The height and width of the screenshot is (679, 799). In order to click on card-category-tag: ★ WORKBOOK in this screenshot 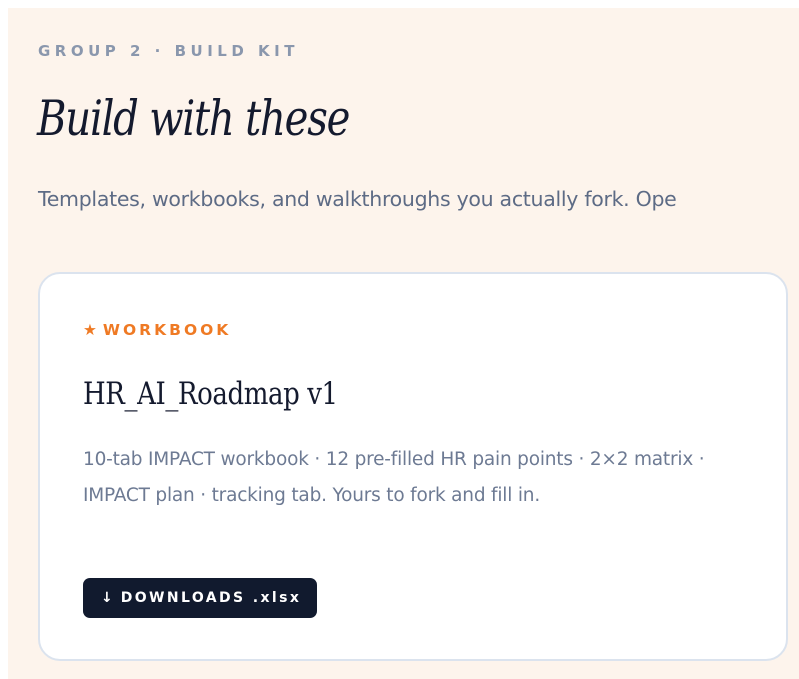, I will do `click(157, 330)`.